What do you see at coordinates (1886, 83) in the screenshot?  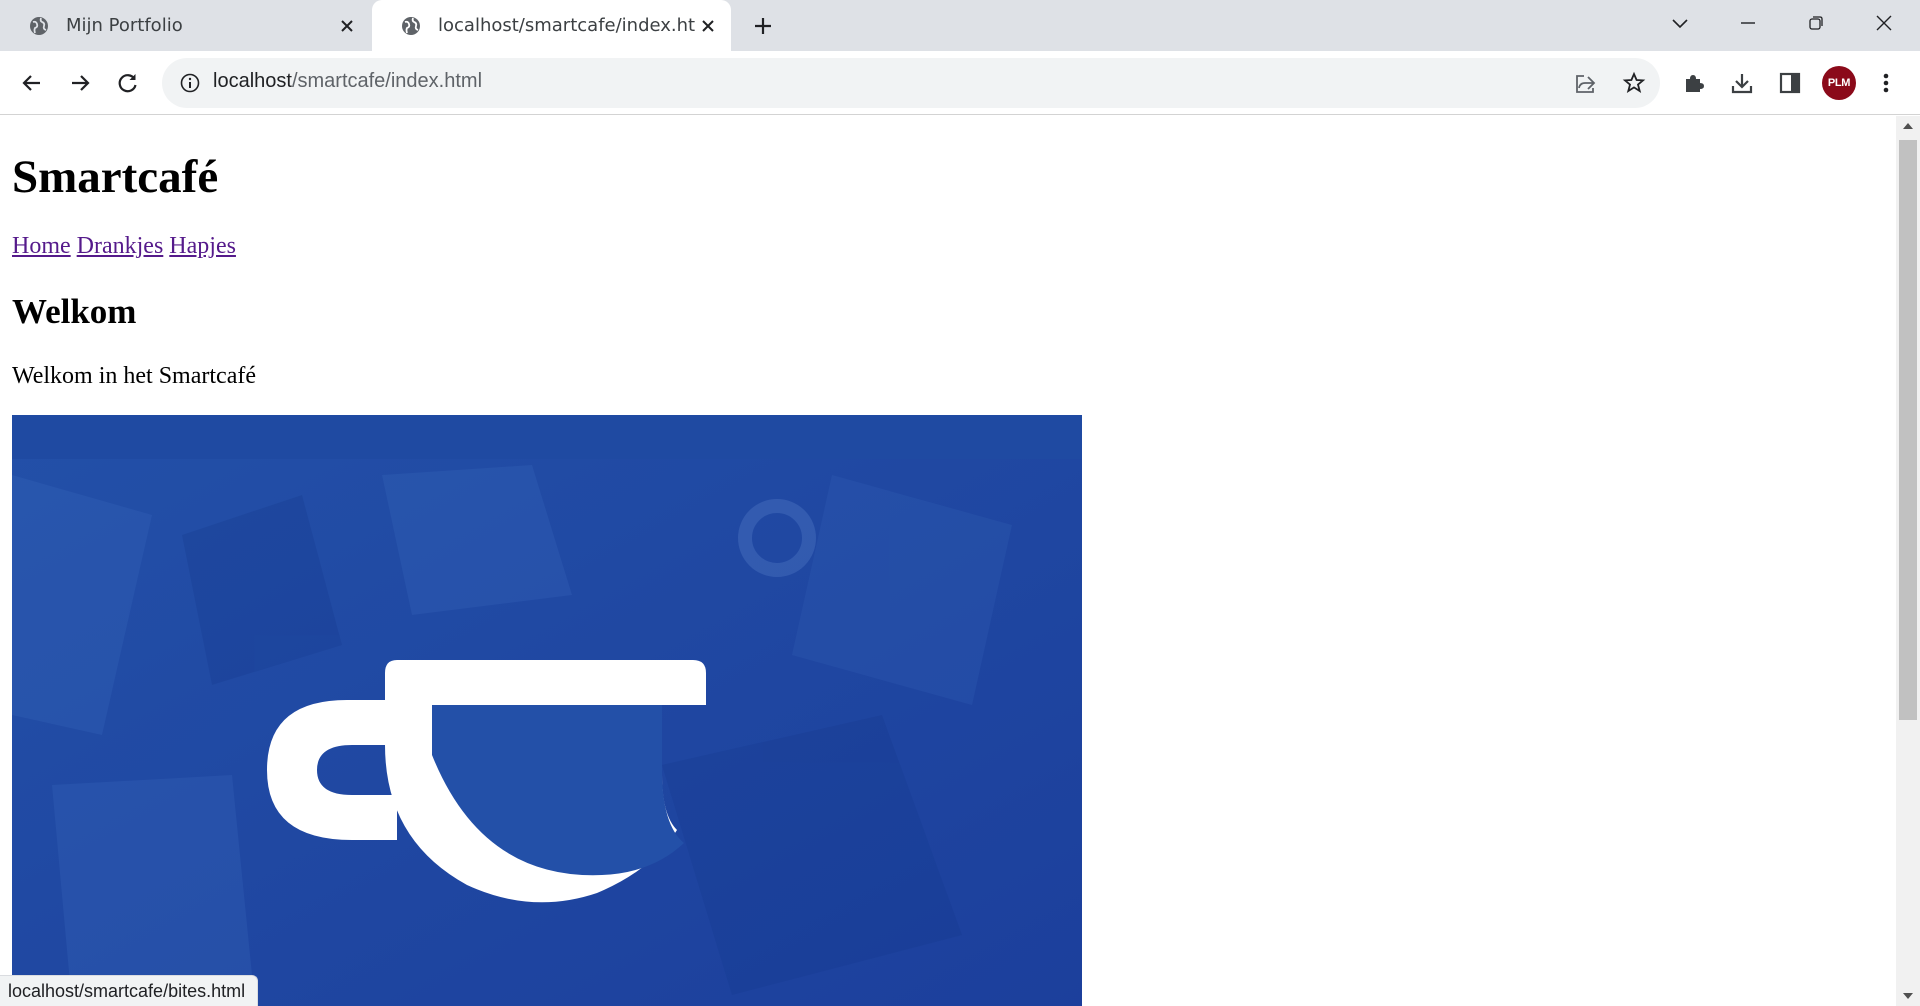 I see `kebab-menu-icon` at bounding box center [1886, 83].